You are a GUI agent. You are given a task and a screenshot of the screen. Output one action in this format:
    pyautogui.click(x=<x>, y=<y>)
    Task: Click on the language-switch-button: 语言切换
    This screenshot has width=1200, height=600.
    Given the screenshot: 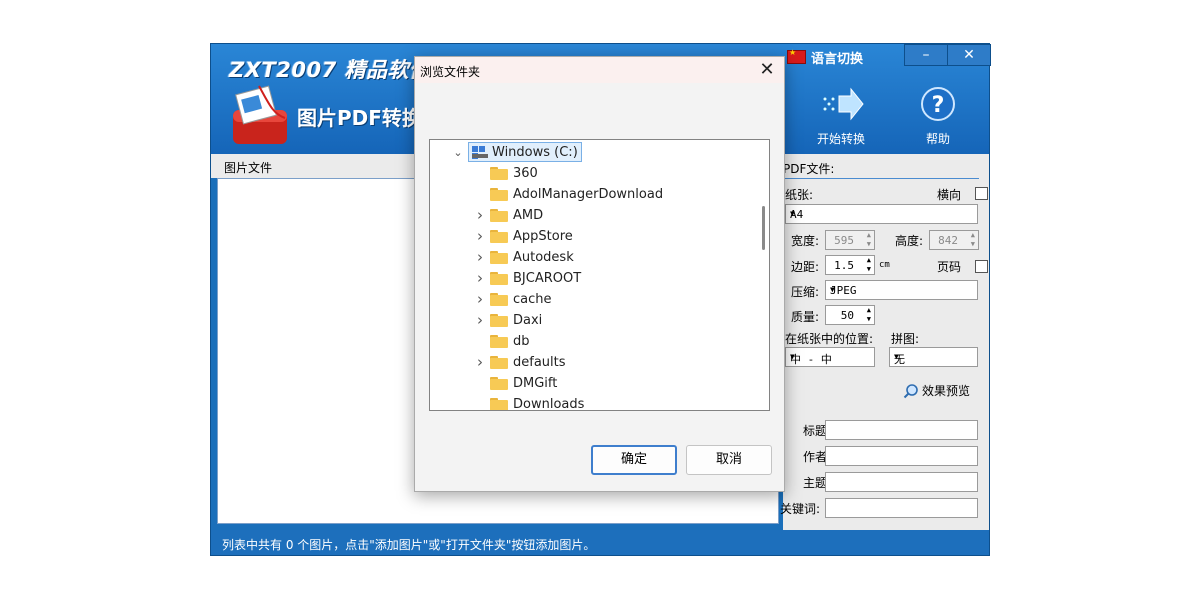 What is the action you would take?
    pyautogui.click(x=825, y=57)
    